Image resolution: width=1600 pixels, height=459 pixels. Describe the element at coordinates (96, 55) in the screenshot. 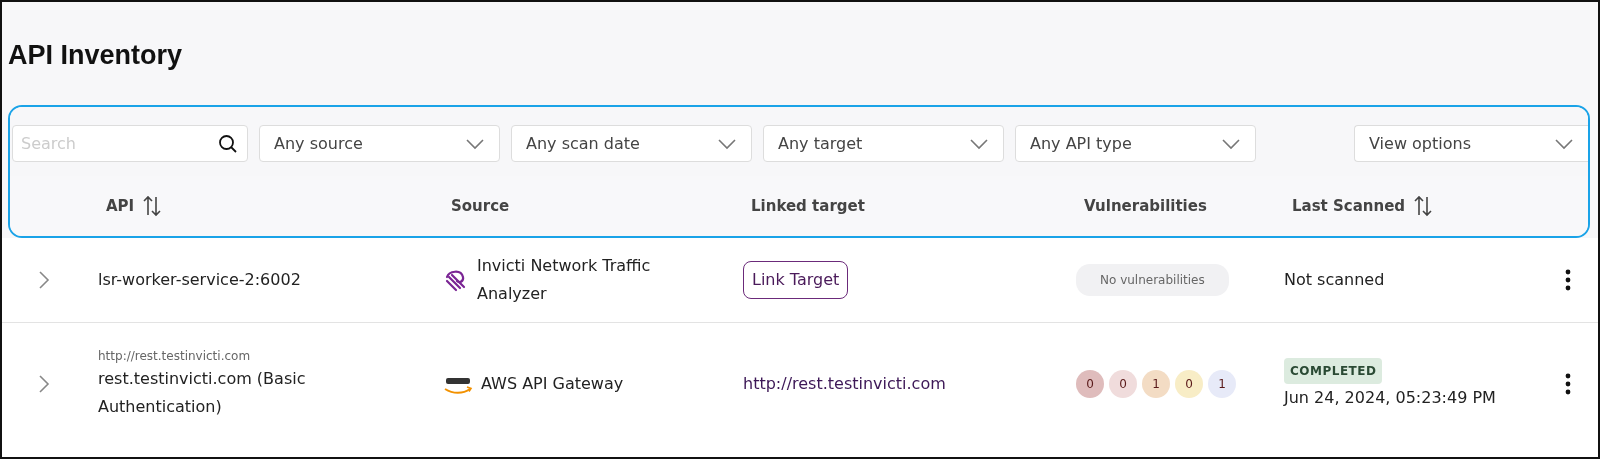

I see `page-title: API Inventory` at that location.